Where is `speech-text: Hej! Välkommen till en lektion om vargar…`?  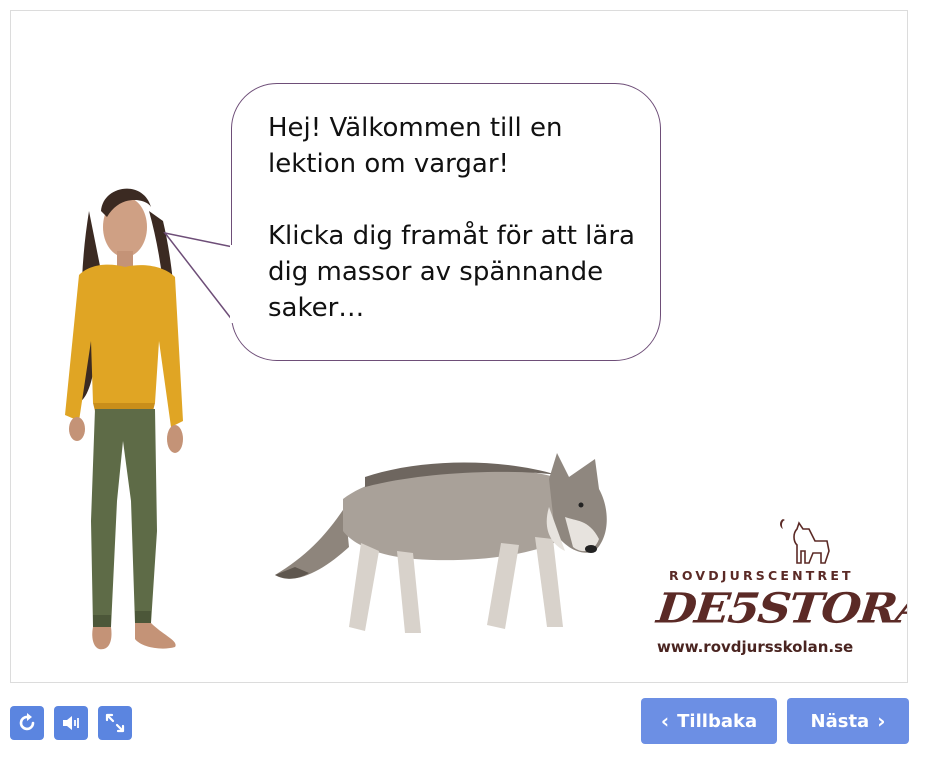 speech-text: Hej! Välkommen till en lektion om vargar… is located at coordinates (451, 218).